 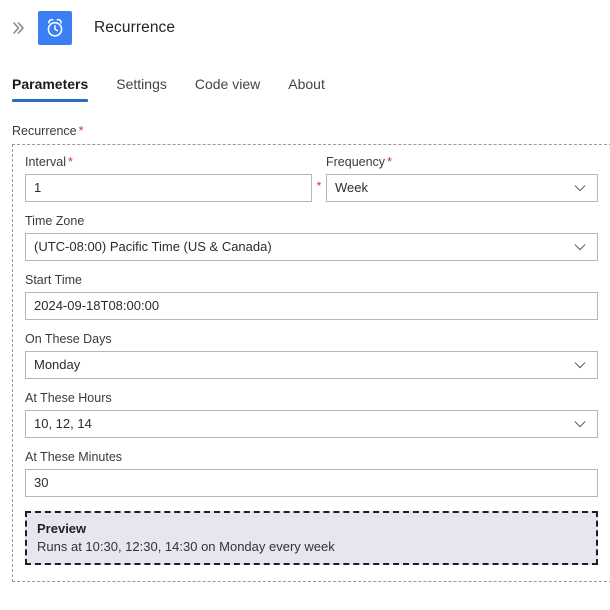 What do you see at coordinates (311, 131) in the screenshot?
I see `recurrence-section-label: Recurrence *` at bounding box center [311, 131].